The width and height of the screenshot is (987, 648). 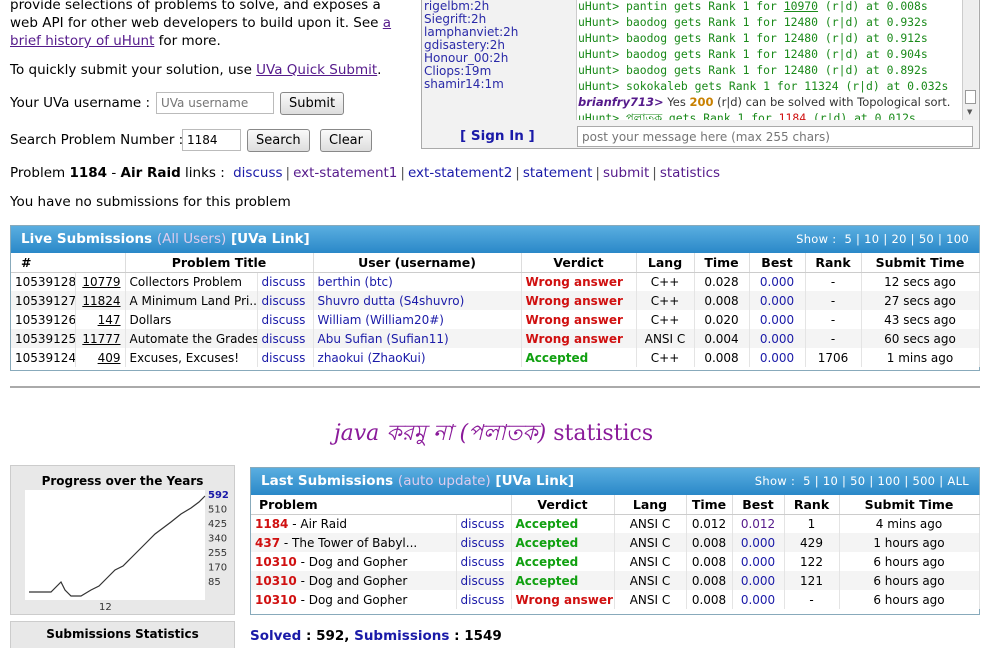 What do you see at coordinates (100, 300) in the screenshot?
I see `problem-id-link: 11824` at bounding box center [100, 300].